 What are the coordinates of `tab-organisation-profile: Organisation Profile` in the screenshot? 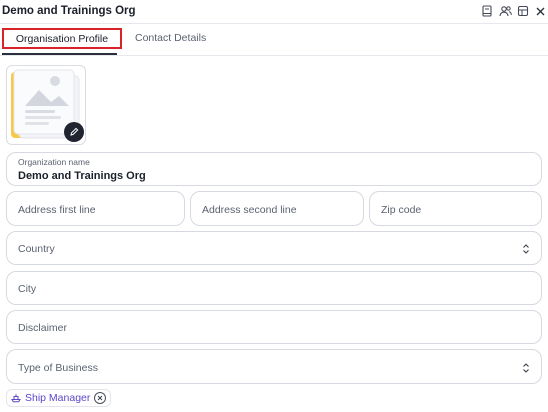 It's located at (62, 38).